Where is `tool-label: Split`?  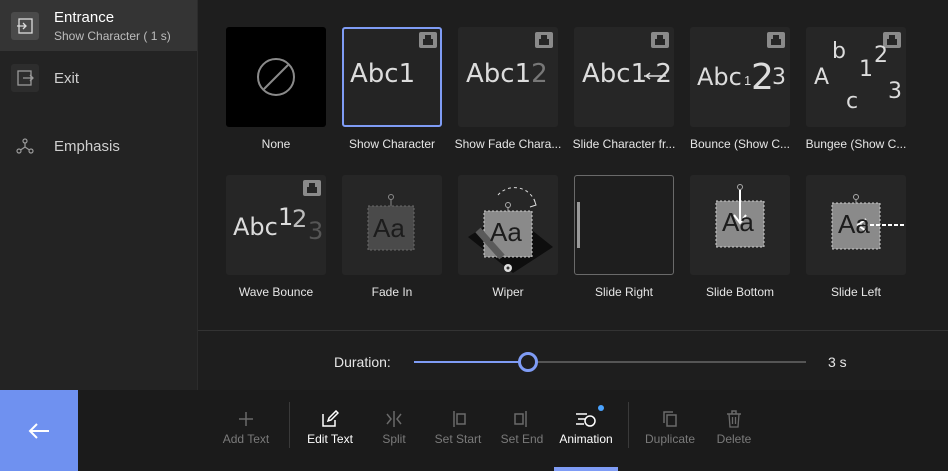
tool-label: Split is located at coordinates (394, 439).